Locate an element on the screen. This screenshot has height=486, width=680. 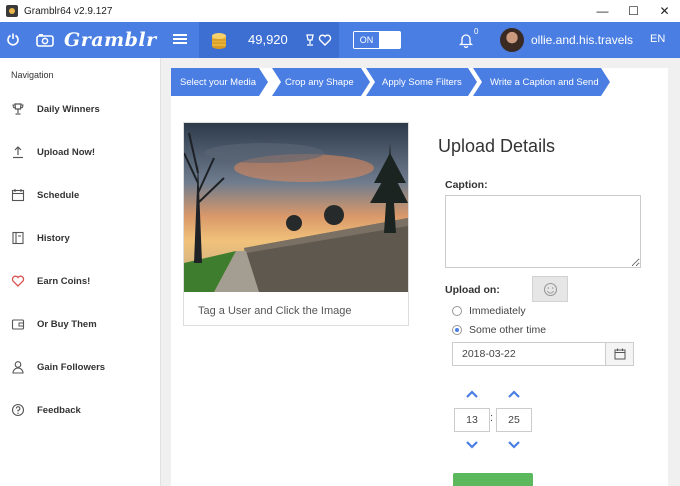
smiley-icon is located at coordinates (550, 289).